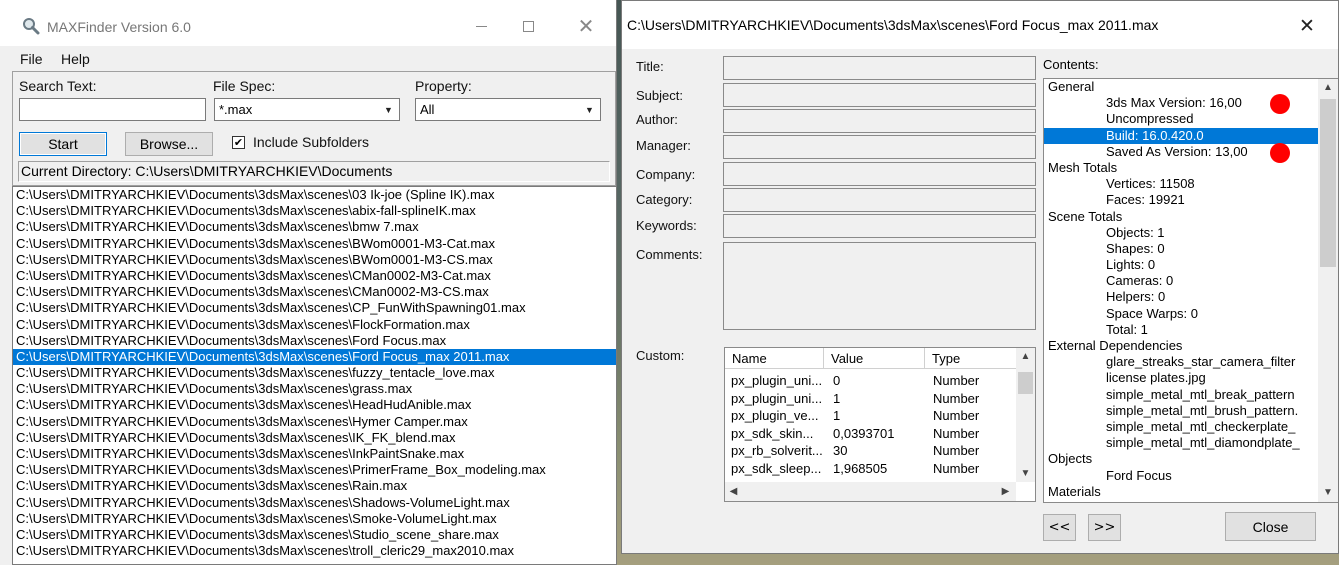 The image size is (1339, 565). What do you see at coordinates (238, 142) in the screenshot?
I see `include-subfolders-checkbox: ✔` at bounding box center [238, 142].